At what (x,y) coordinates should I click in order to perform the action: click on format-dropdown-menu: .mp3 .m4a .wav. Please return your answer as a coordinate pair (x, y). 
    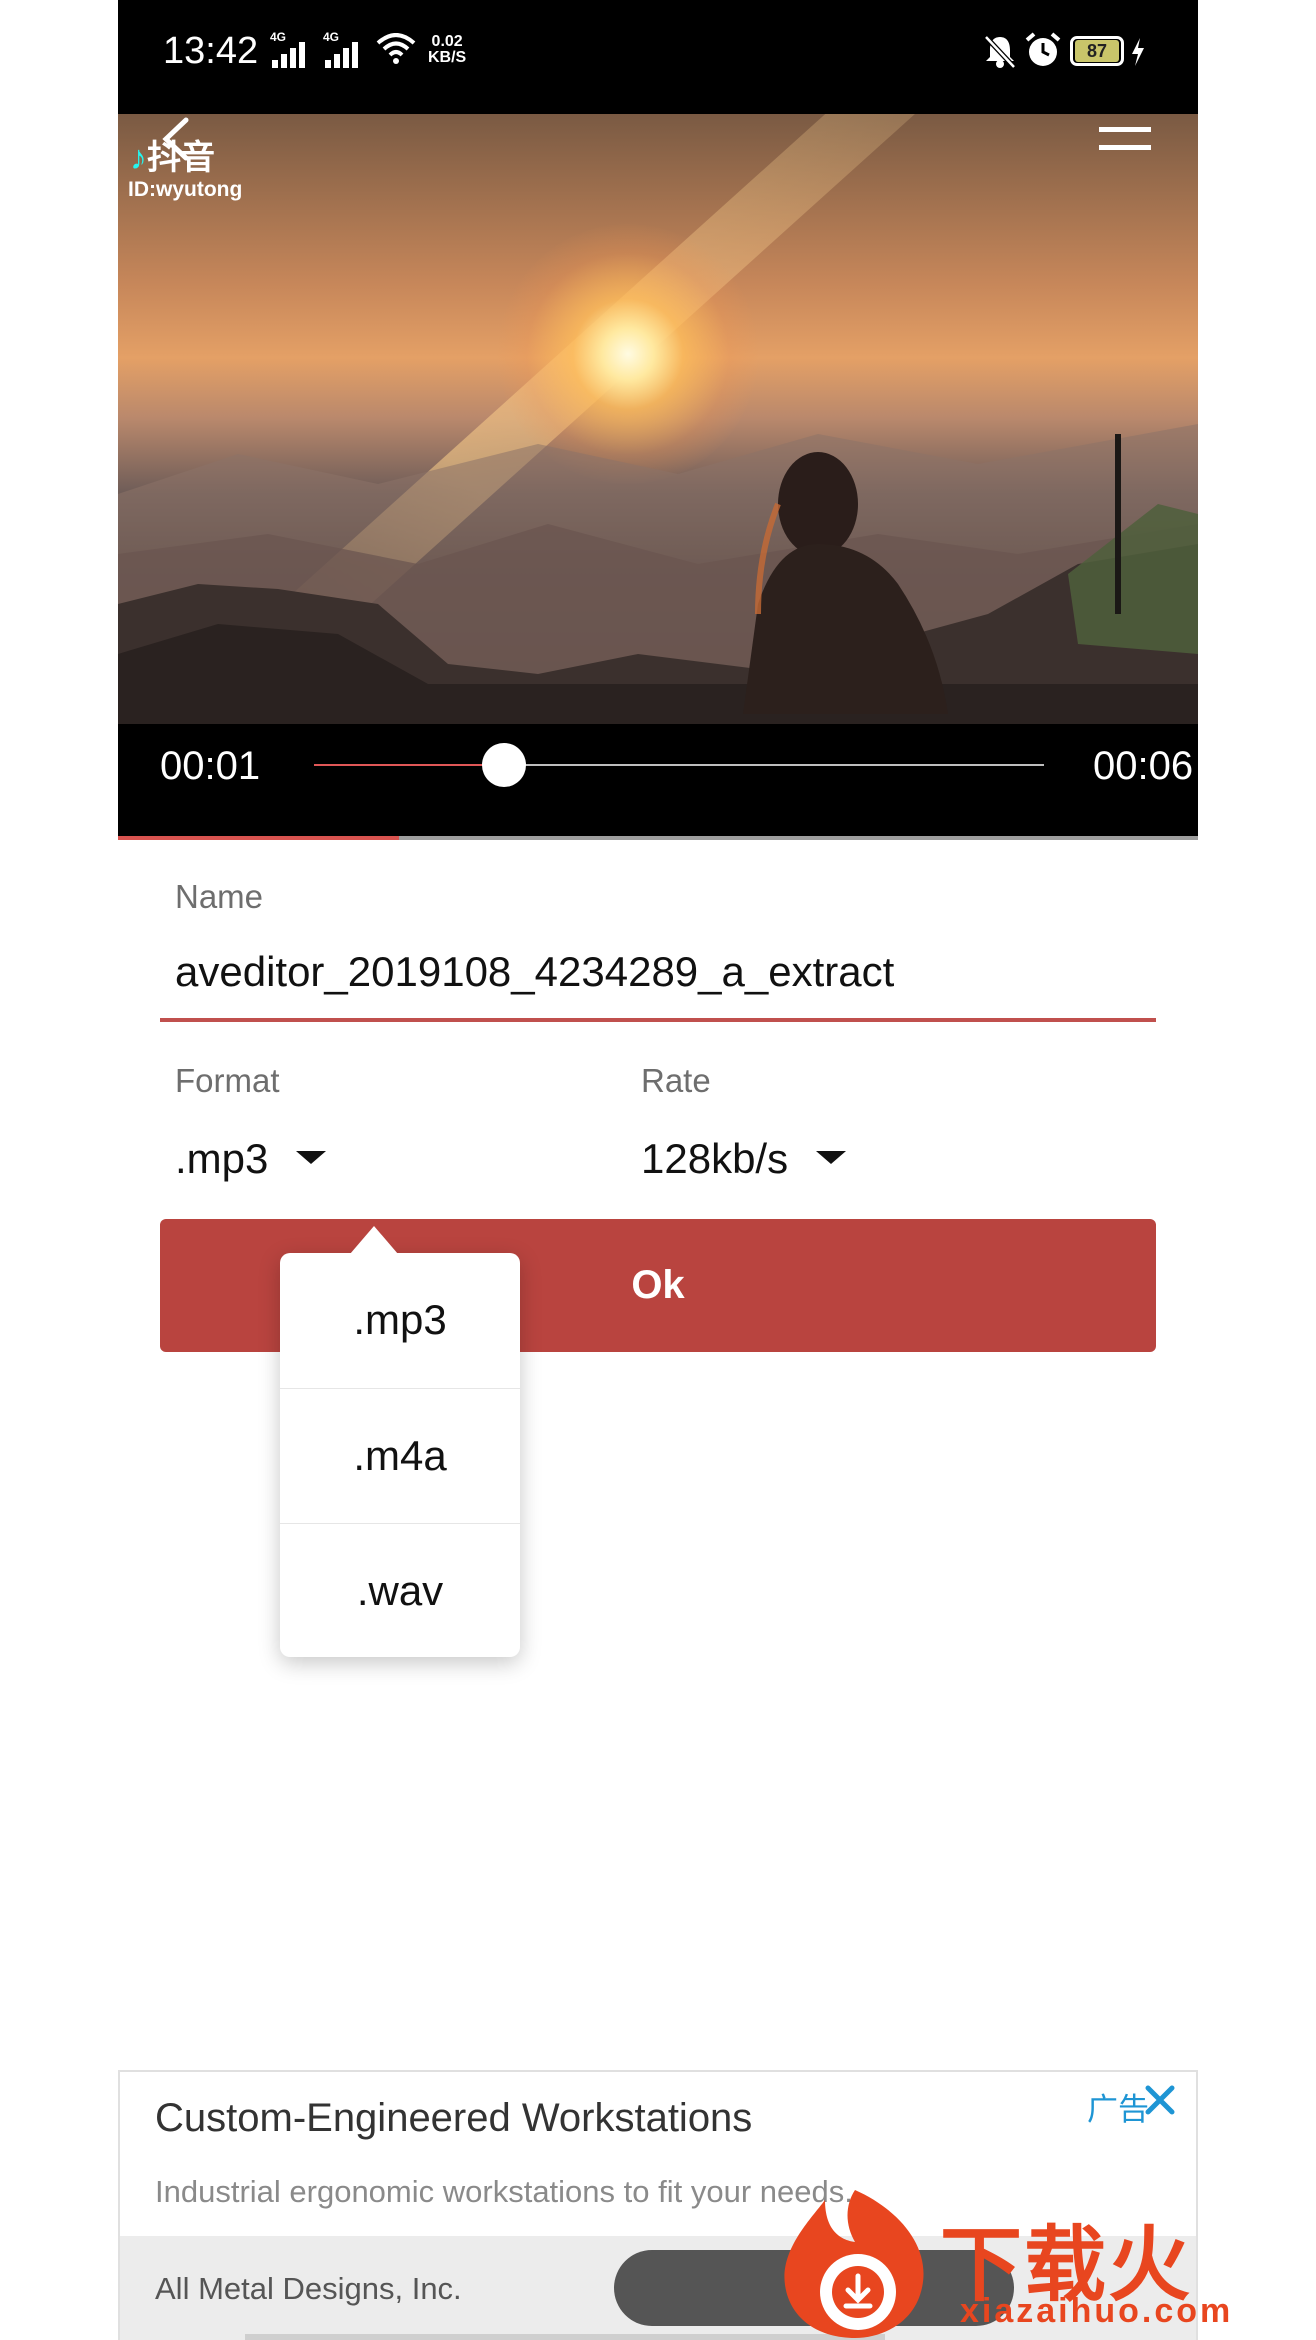
    Looking at the image, I should click on (400, 1442).